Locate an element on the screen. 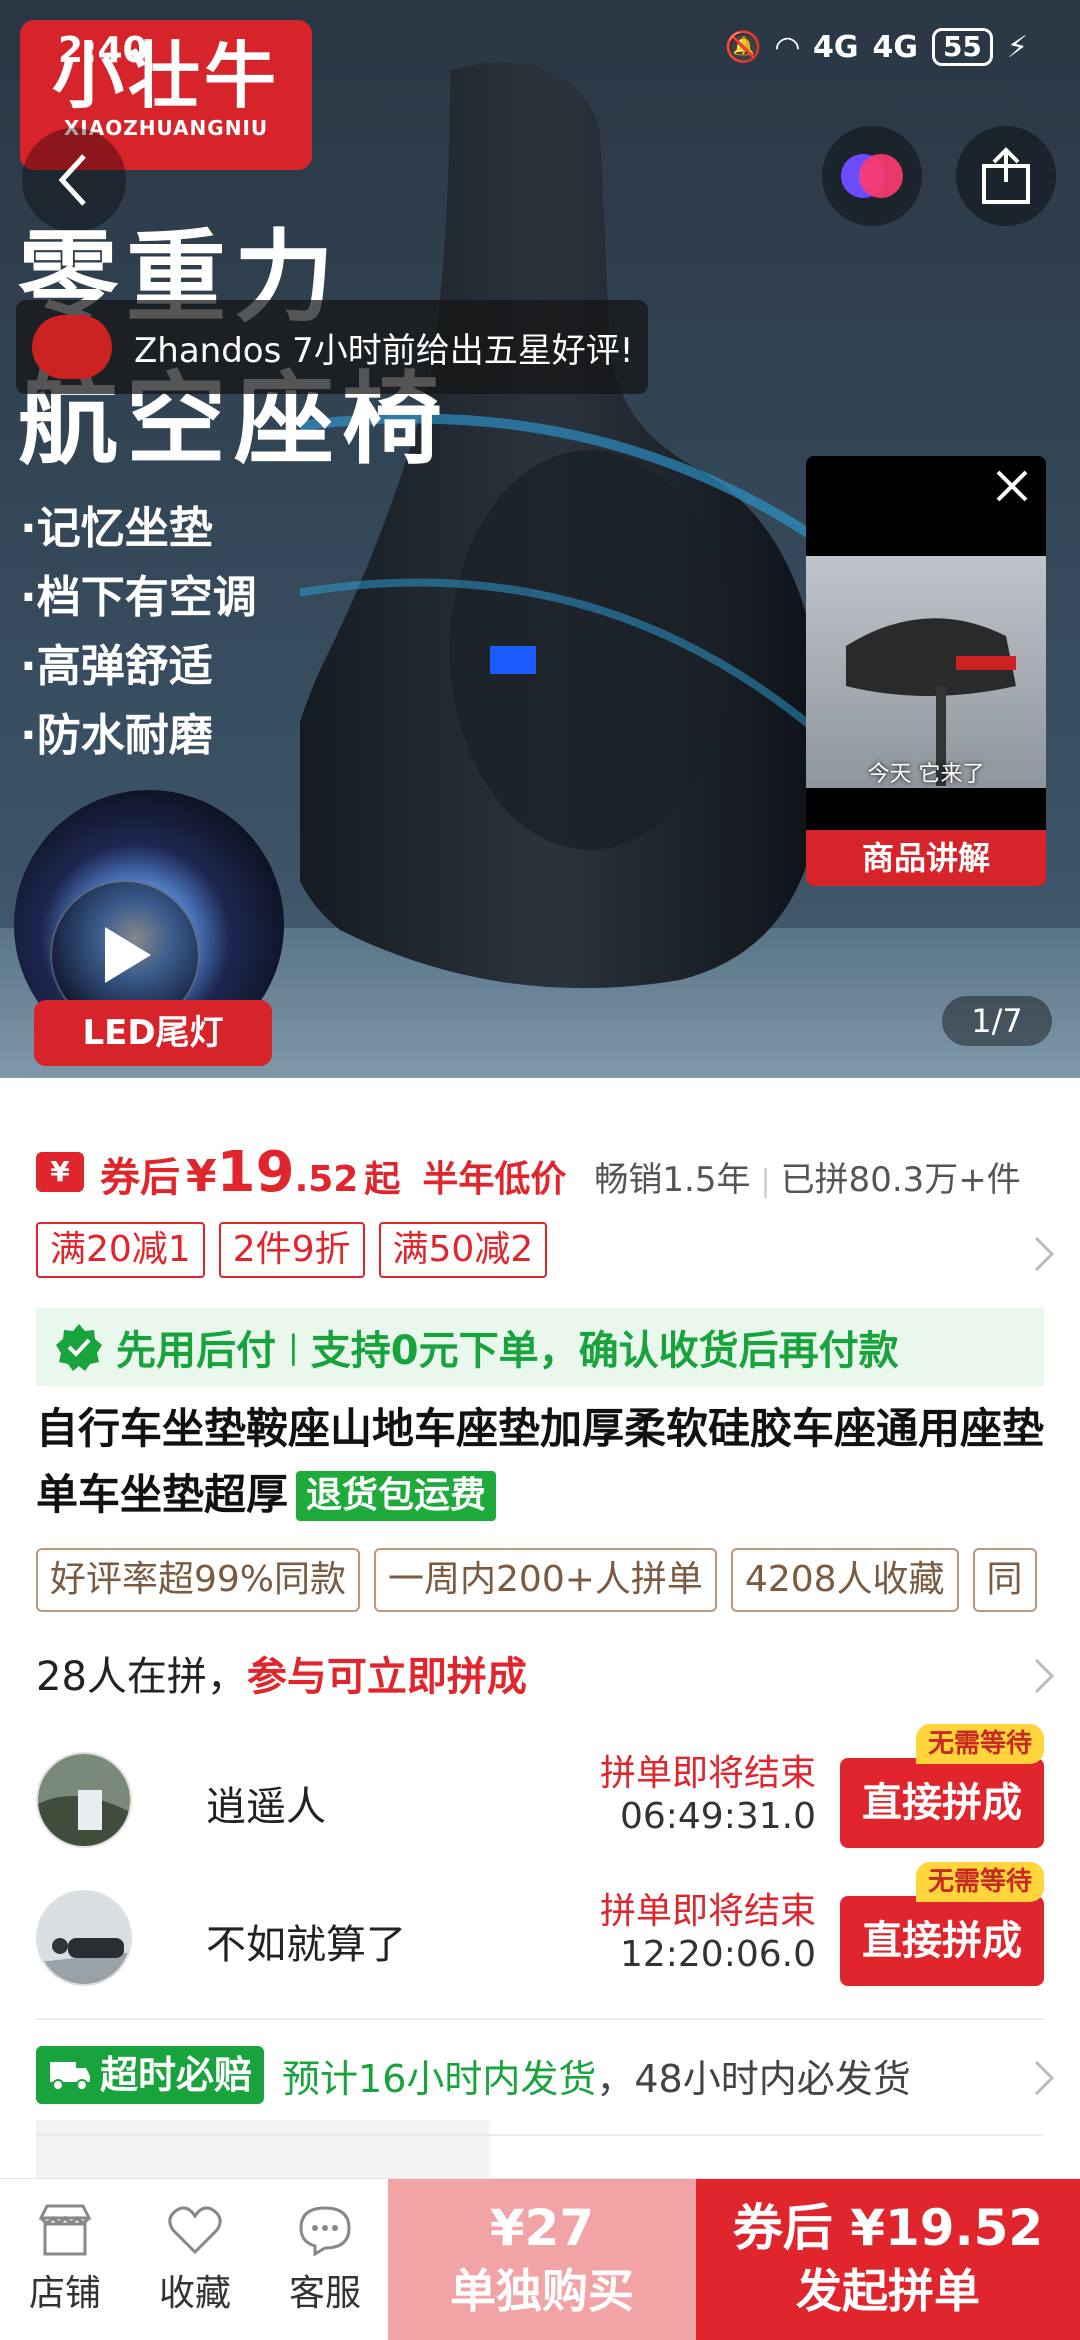  feature-item: ·档下有空调 is located at coordinates (138, 597).